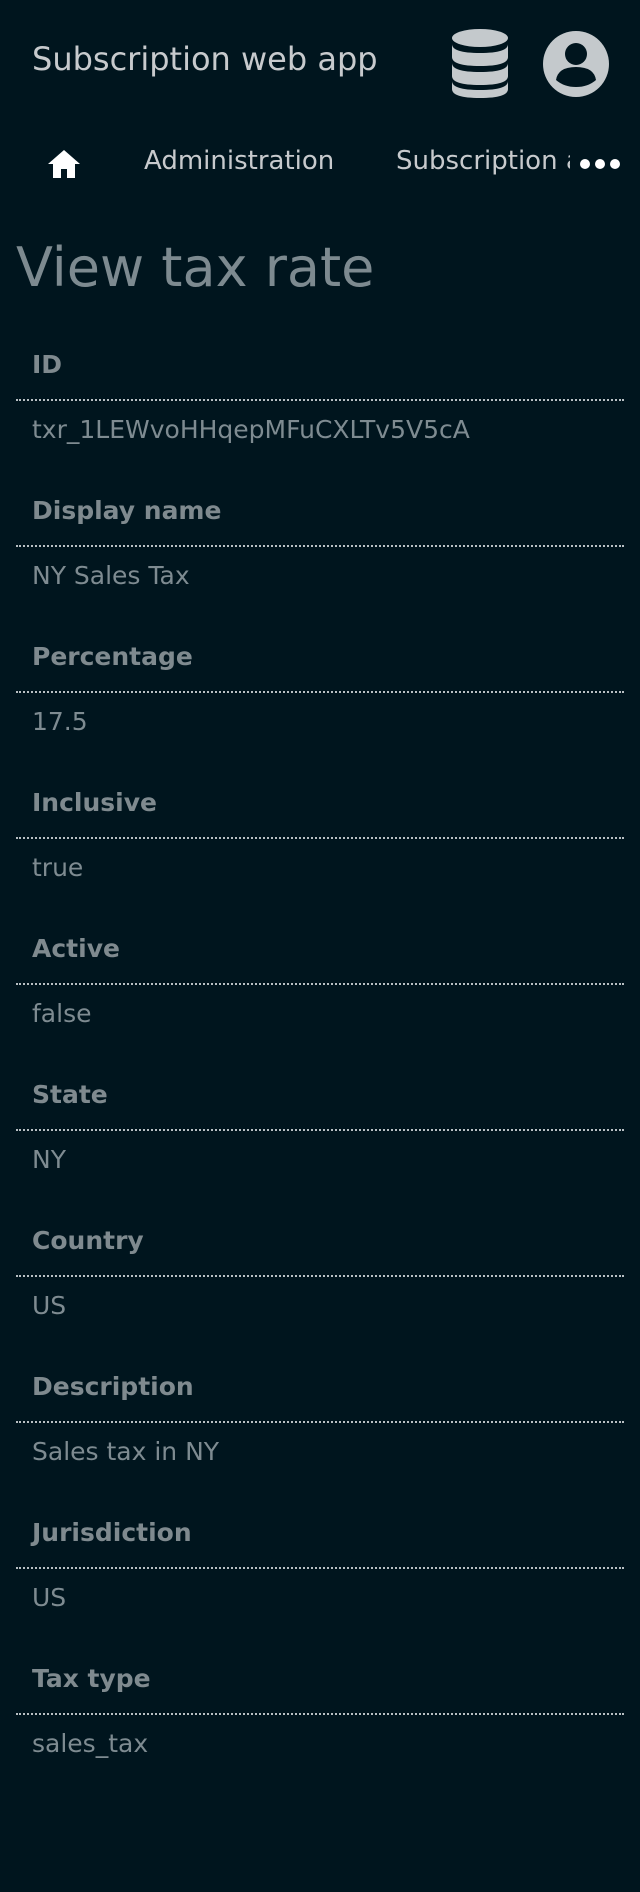  Describe the element at coordinates (320, 403) in the screenshot. I see `field-id: ID txr_1LEWvoHHqepMFuCXLTv5V5cA` at that location.